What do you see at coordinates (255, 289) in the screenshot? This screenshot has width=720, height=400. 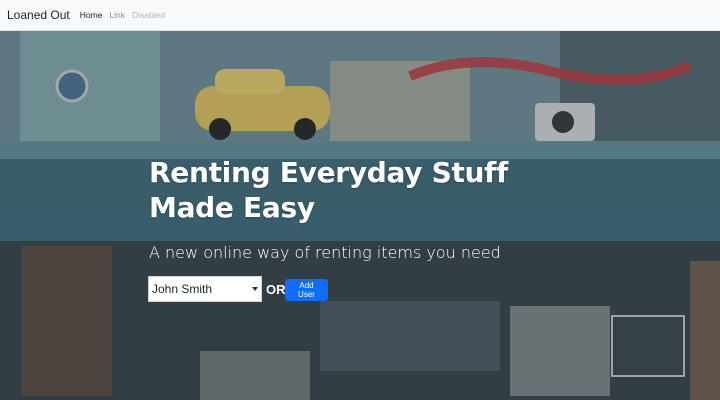 I see `chevron-down-icon` at bounding box center [255, 289].